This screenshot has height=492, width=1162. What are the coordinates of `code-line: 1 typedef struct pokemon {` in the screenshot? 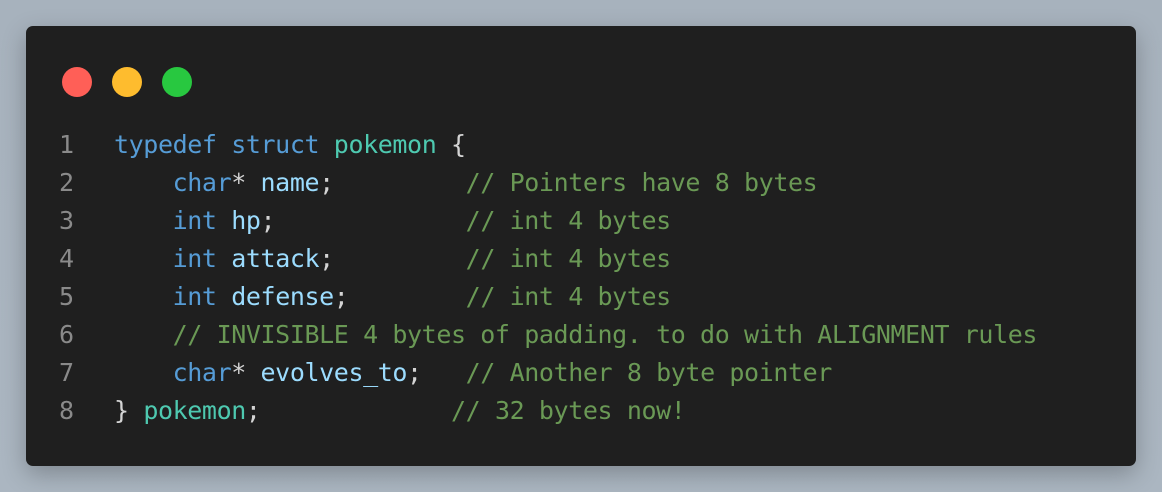 It's located at (589, 145).